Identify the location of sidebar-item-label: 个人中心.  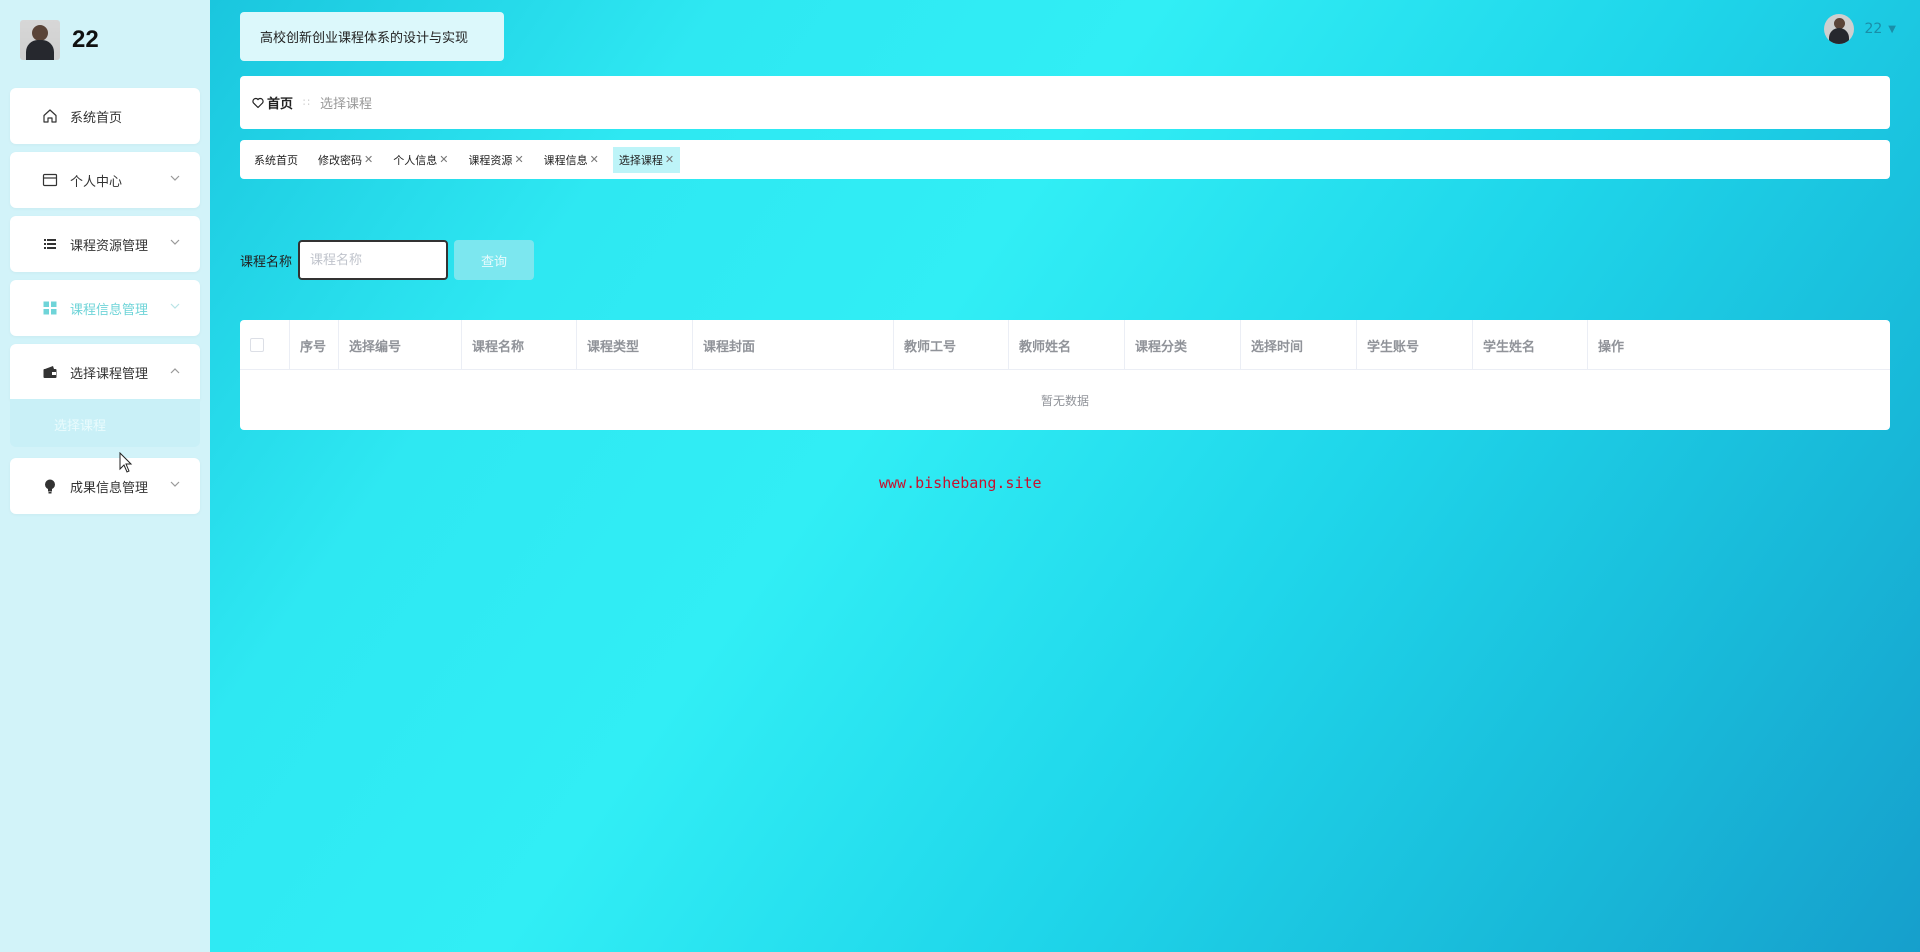
(96, 182).